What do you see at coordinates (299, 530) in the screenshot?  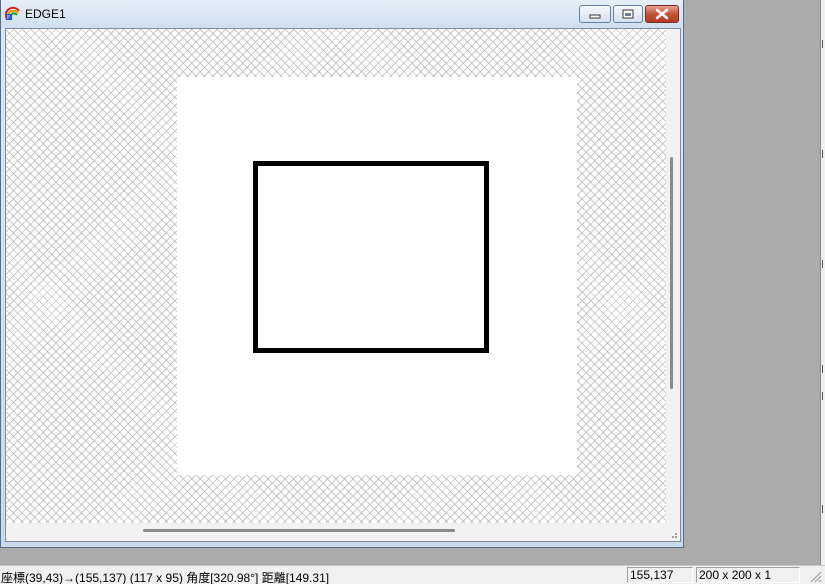 I see `horizontal-scroll-thumb` at bounding box center [299, 530].